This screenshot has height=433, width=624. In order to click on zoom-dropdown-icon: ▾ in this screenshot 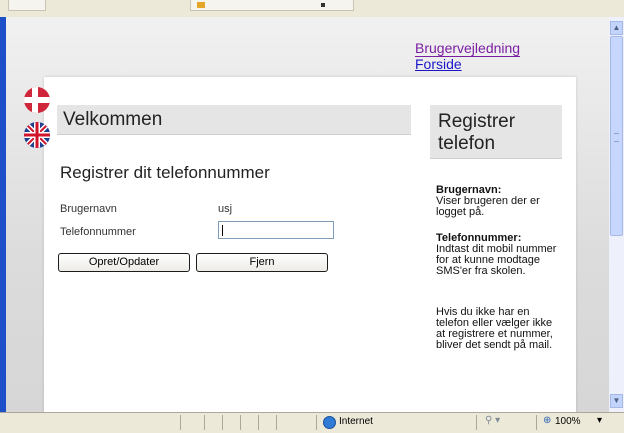, I will do `click(599, 420)`.